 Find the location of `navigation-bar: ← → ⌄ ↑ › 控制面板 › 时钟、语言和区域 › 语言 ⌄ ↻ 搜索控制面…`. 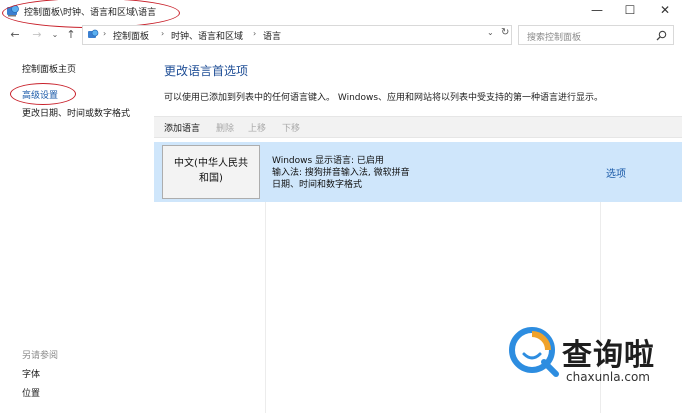

navigation-bar: ← → ⌄ ↑ › 控制面板 › 时钟、语言和区域 › 语言 ⌄ ↻ 搜索控制面… is located at coordinates (341, 35).